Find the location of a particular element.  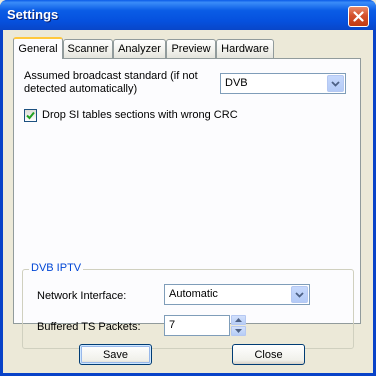

save-button: Save is located at coordinates (115, 354).